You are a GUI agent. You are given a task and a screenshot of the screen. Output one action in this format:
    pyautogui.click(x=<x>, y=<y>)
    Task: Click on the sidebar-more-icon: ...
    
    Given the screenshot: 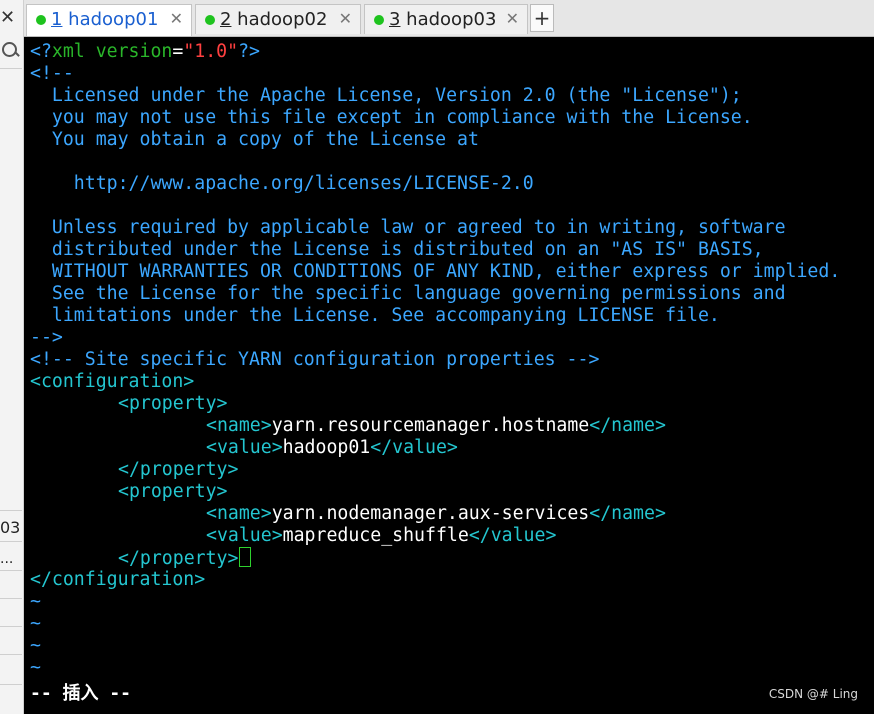 What is the action you would take?
    pyautogui.click(x=6, y=559)
    